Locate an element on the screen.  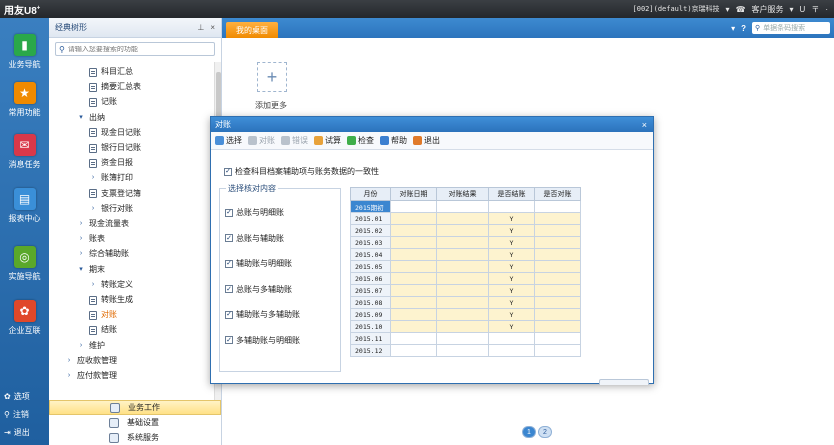
tree-item: 资金日报 is located at coordinates (111, 163).